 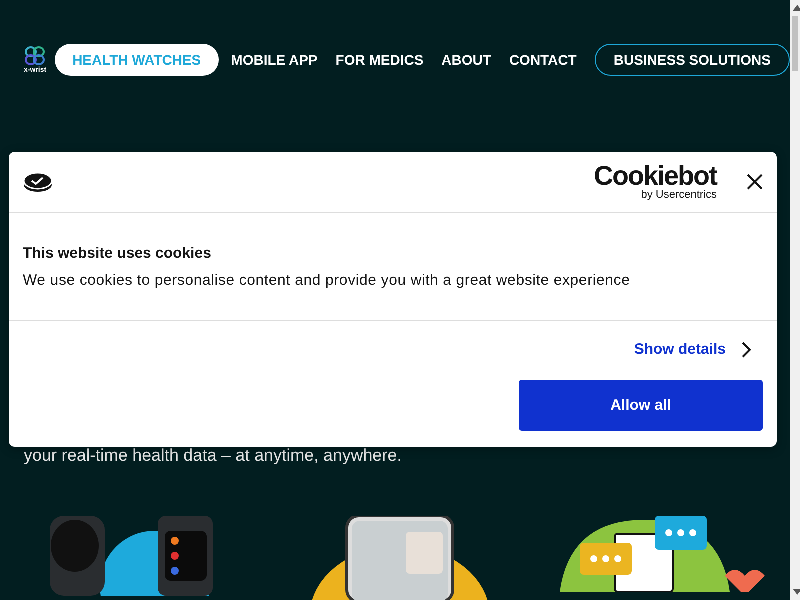 I want to click on logo-icon, so click(x=35, y=56).